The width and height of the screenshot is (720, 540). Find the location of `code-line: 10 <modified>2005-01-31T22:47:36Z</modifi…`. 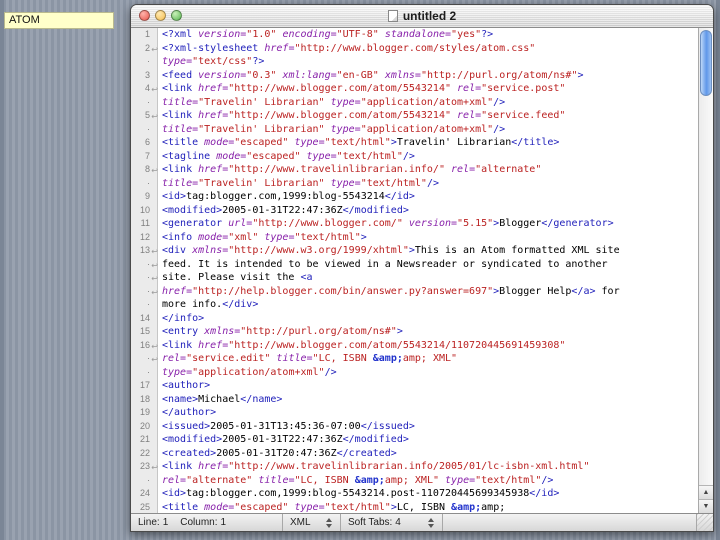

code-line: 10 <modified>2005-01-31T22:47:36Z</modifi… is located at coordinates (414, 211).